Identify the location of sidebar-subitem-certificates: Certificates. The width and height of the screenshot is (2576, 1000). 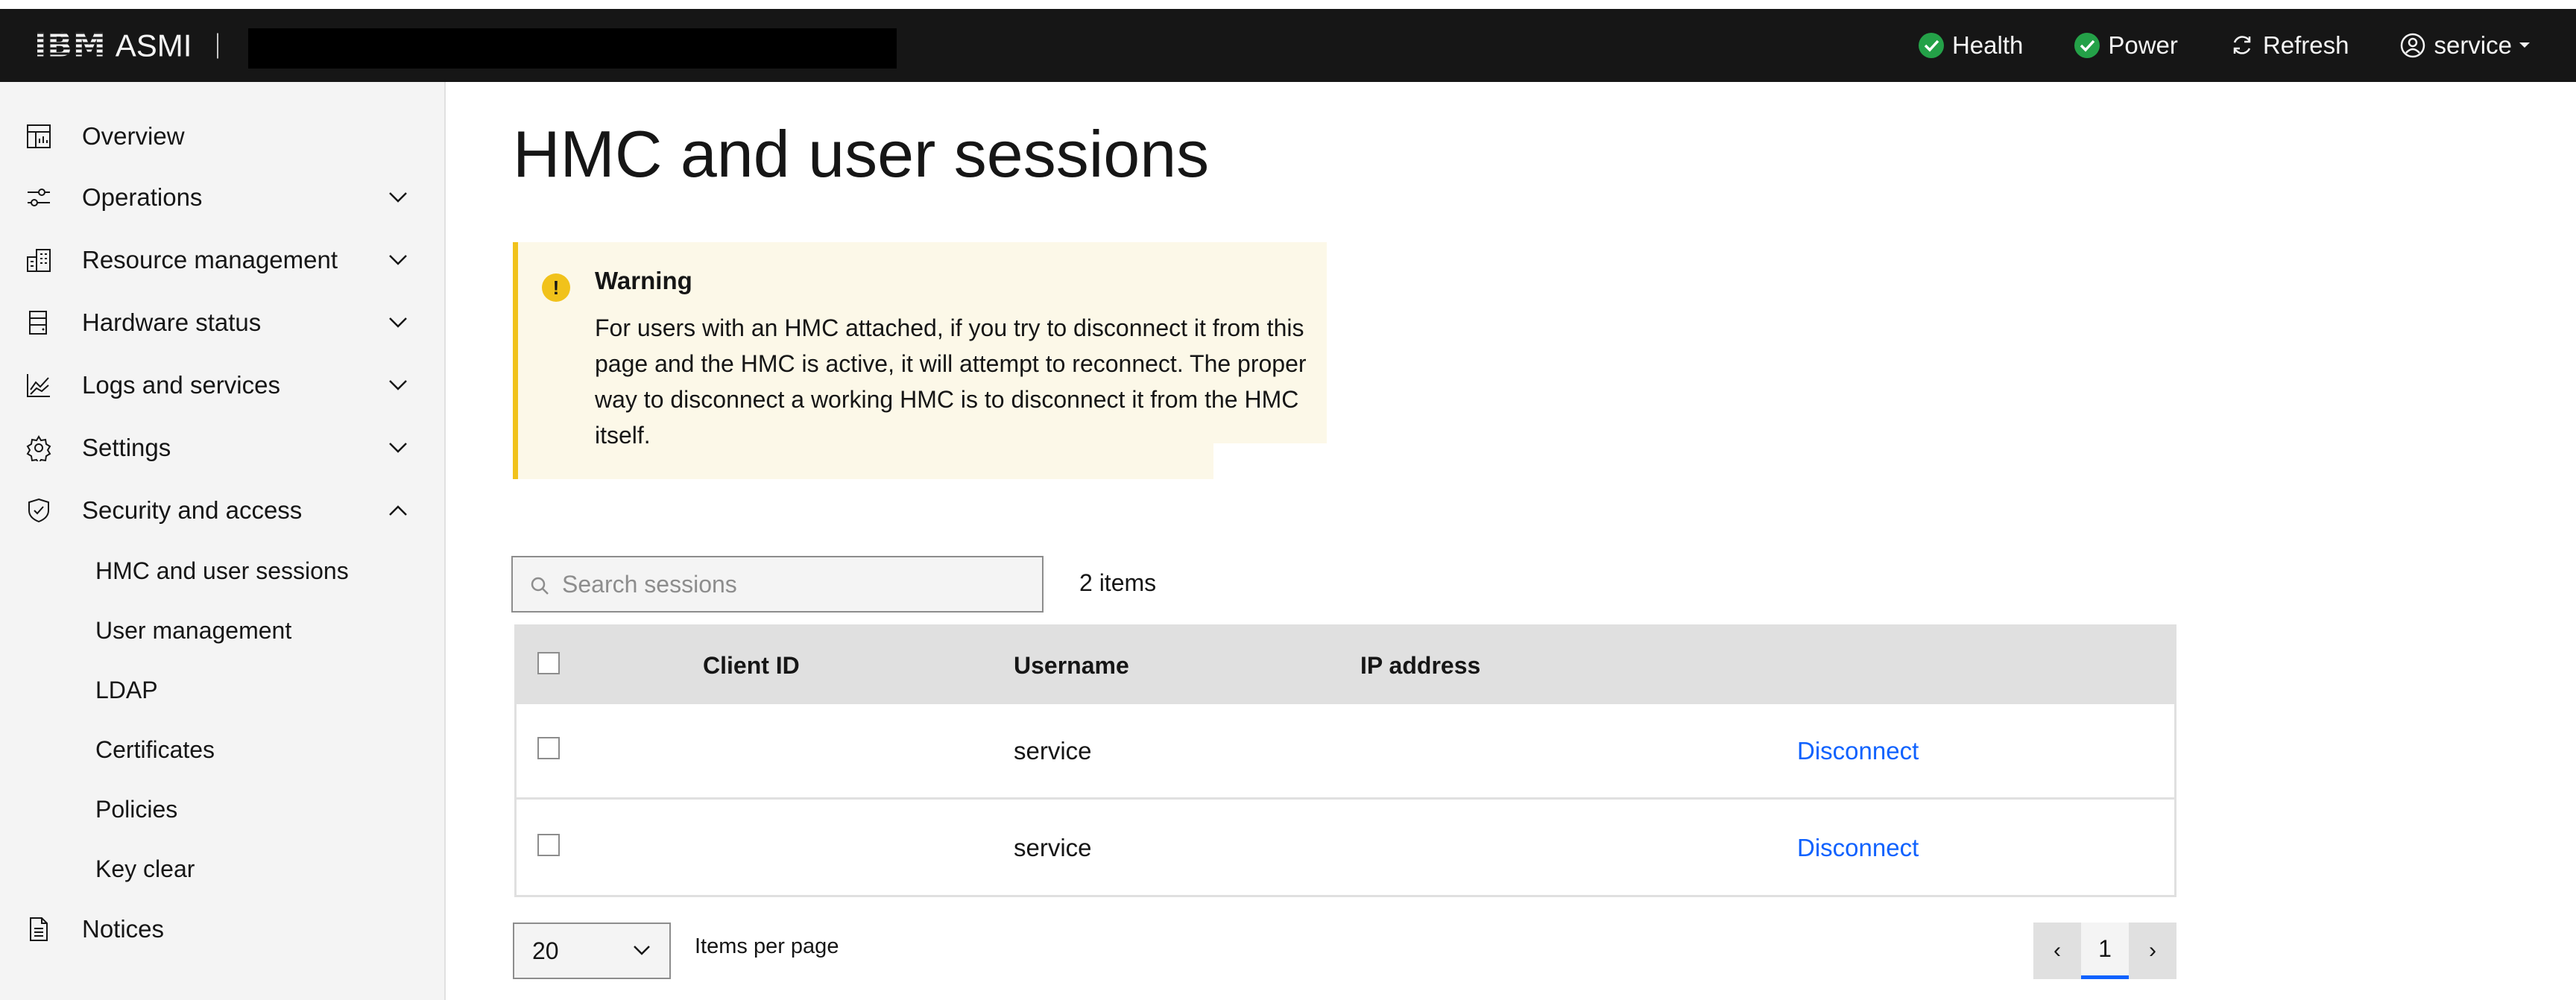
(222, 750).